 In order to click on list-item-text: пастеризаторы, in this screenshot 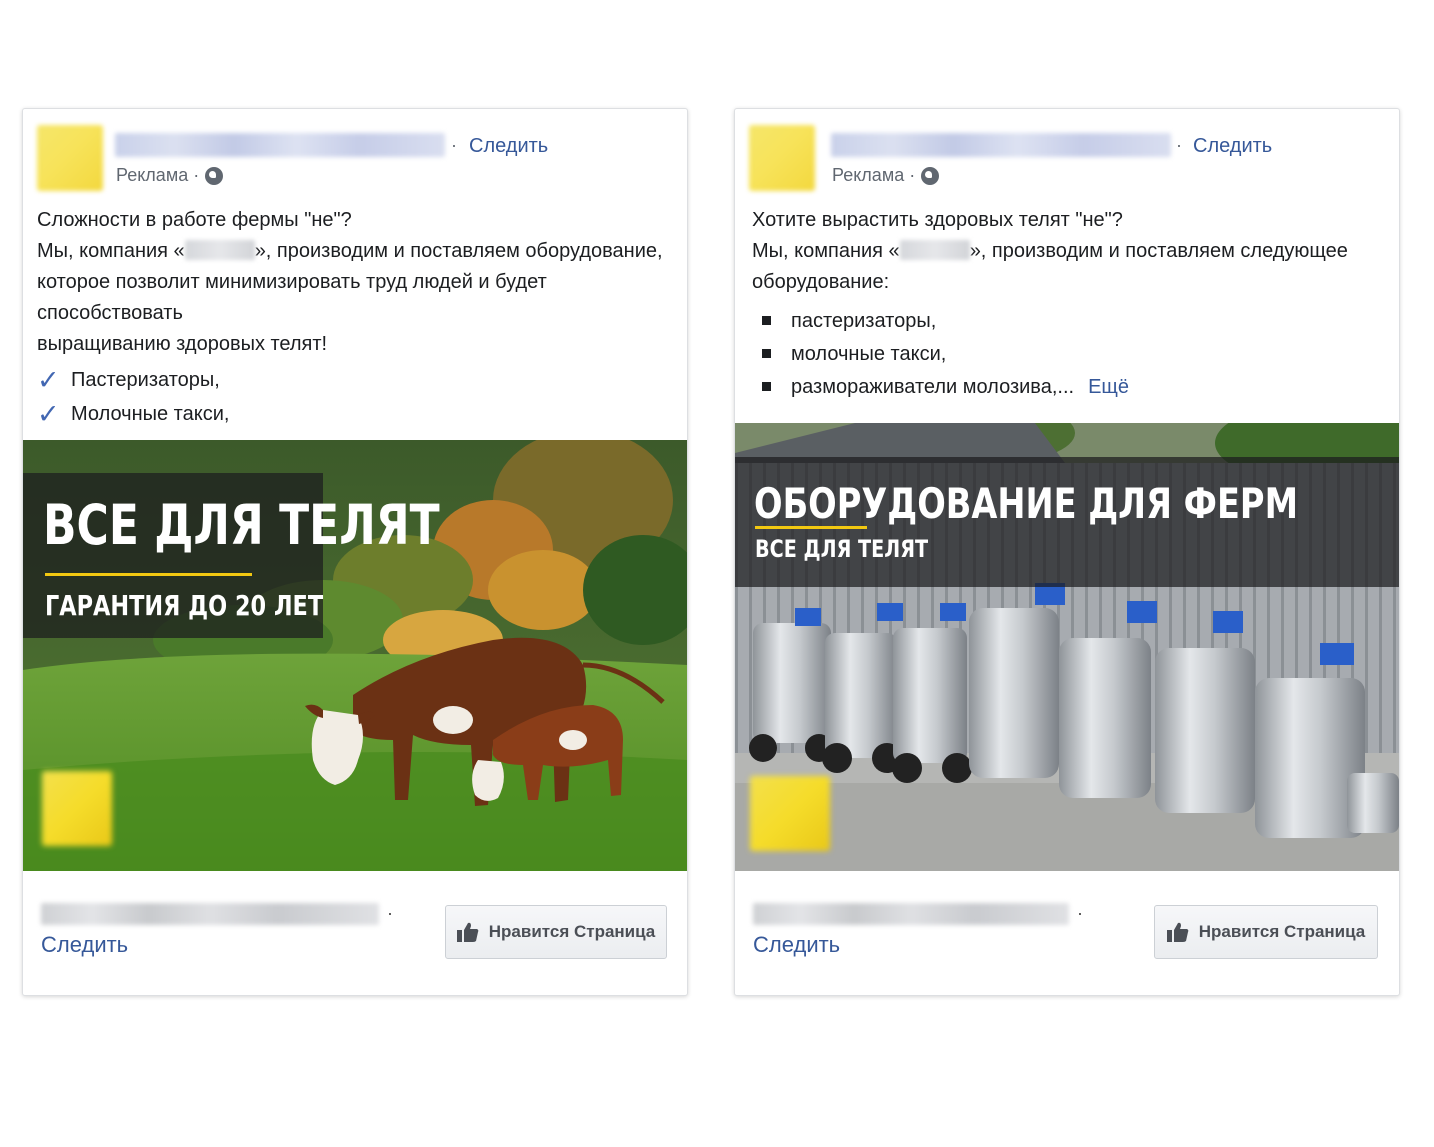, I will do `click(864, 320)`.